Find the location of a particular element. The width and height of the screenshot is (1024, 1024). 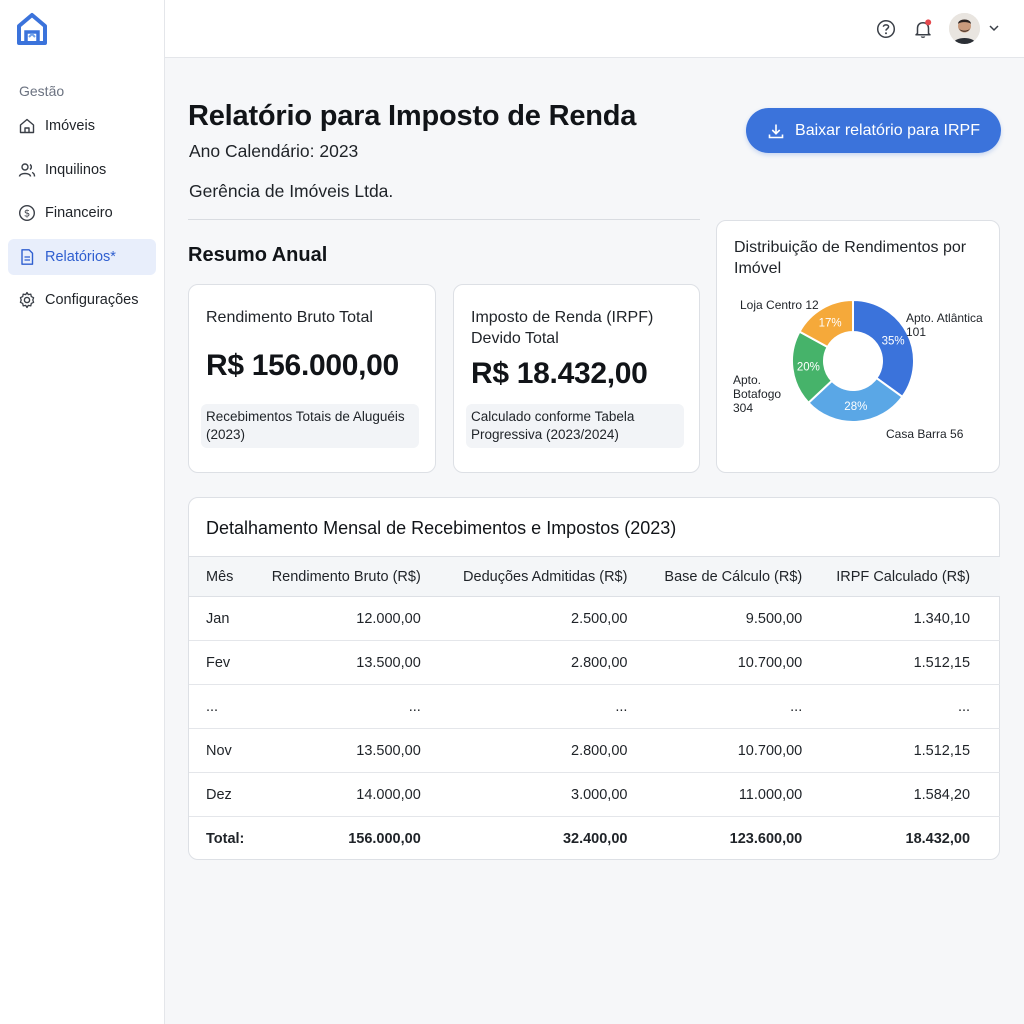

sidebar-item-imoveis: Imóveis is located at coordinates (82, 126).